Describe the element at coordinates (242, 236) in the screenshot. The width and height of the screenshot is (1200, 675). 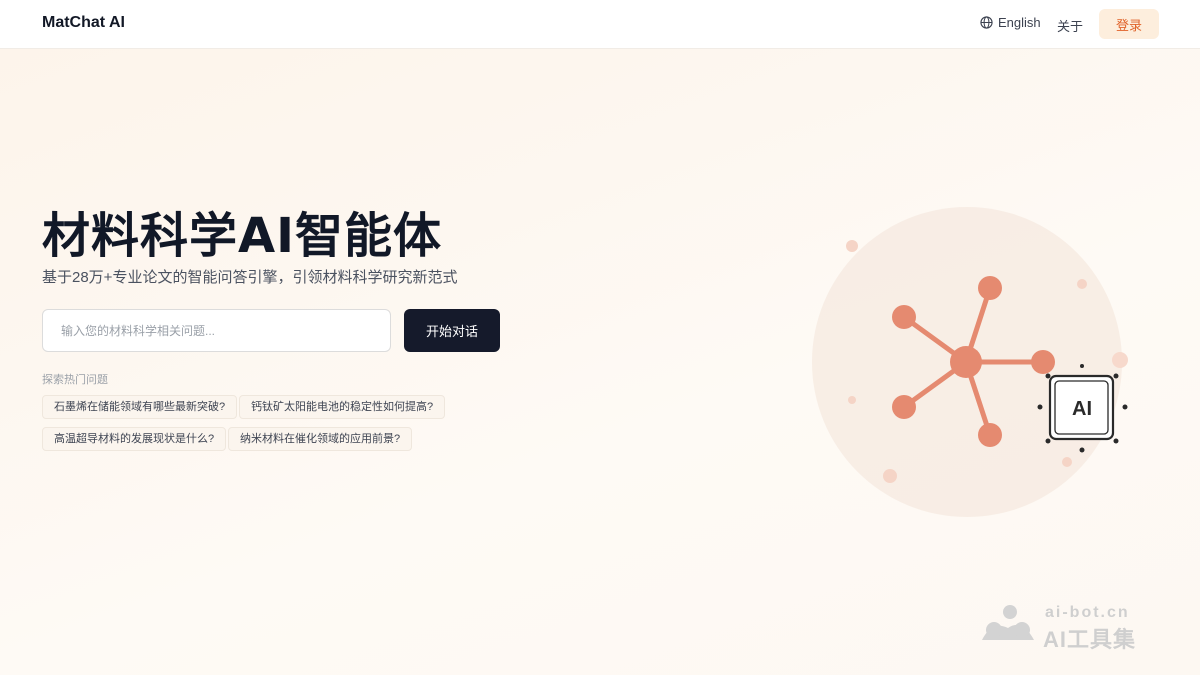
I see `page-title: 材料科学AI智能体` at that location.